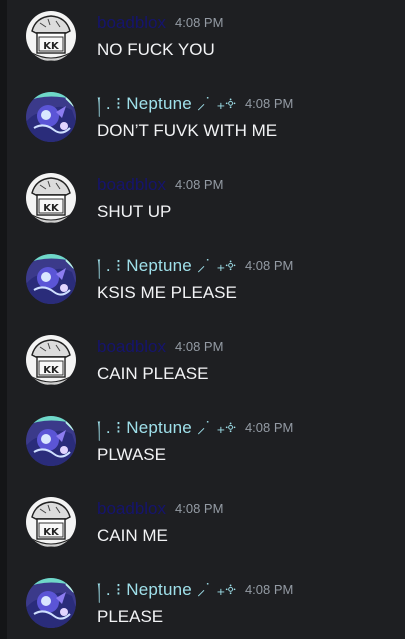 The width and height of the screenshot is (405, 639). Describe the element at coordinates (202, 202) in the screenshot. I see `message-item: boadblox 4:08 PM SHUT UP` at that location.